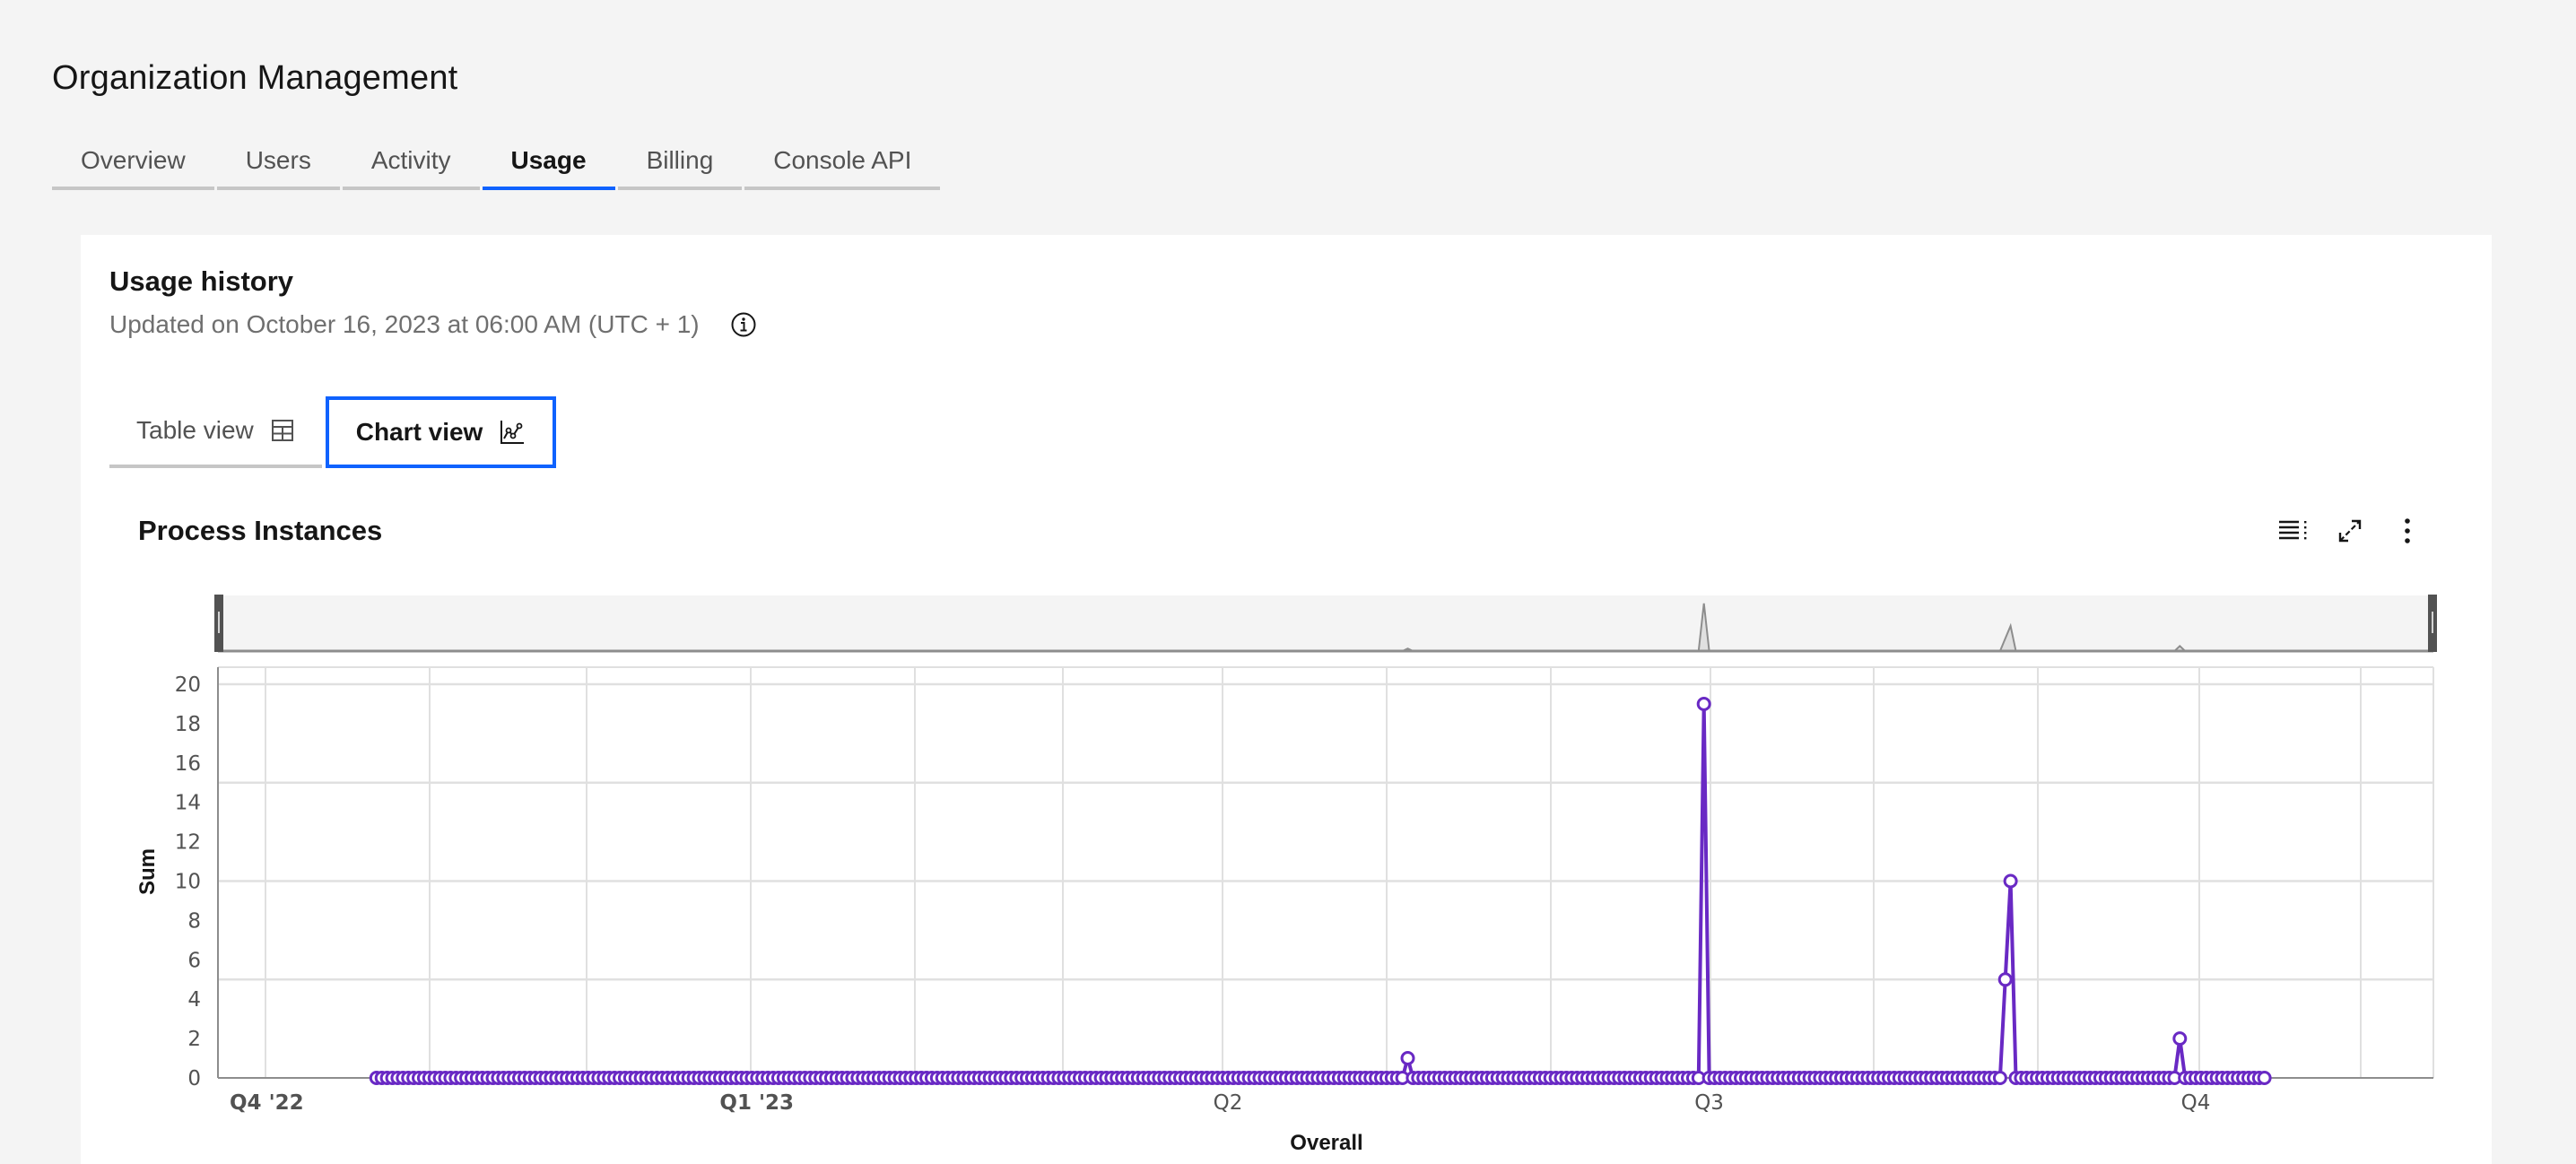 The height and width of the screenshot is (1164, 2576). What do you see at coordinates (147, 872) in the screenshot?
I see `y-axis-title: Sum` at bounding box center [147, 872].